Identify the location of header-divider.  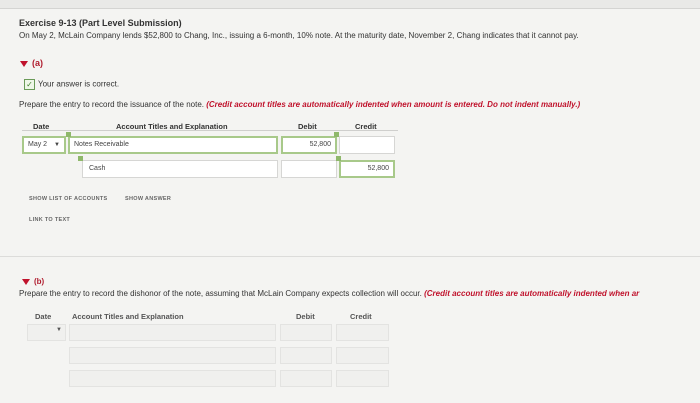
(210, 130).